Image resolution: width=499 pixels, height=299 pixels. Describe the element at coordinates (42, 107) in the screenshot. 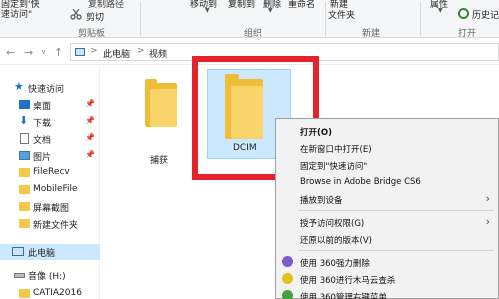

I see `nav-label: 桌面` at that location.